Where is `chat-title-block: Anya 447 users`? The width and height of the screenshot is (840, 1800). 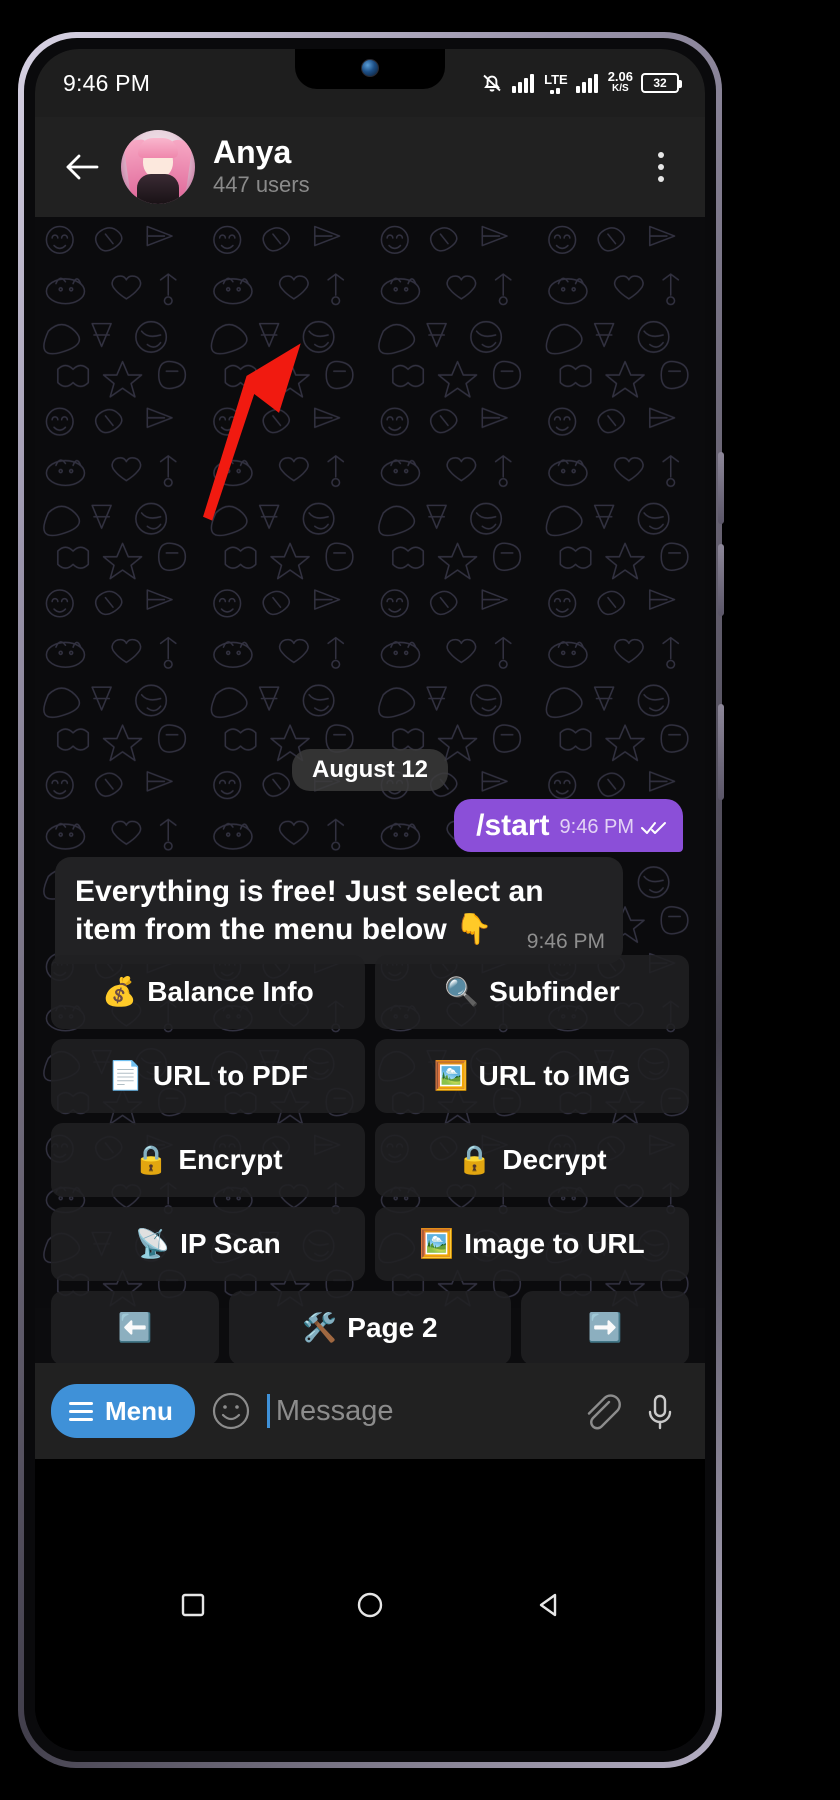 chat-title-block: Anya 447 users is located at coordinates (426, 166).